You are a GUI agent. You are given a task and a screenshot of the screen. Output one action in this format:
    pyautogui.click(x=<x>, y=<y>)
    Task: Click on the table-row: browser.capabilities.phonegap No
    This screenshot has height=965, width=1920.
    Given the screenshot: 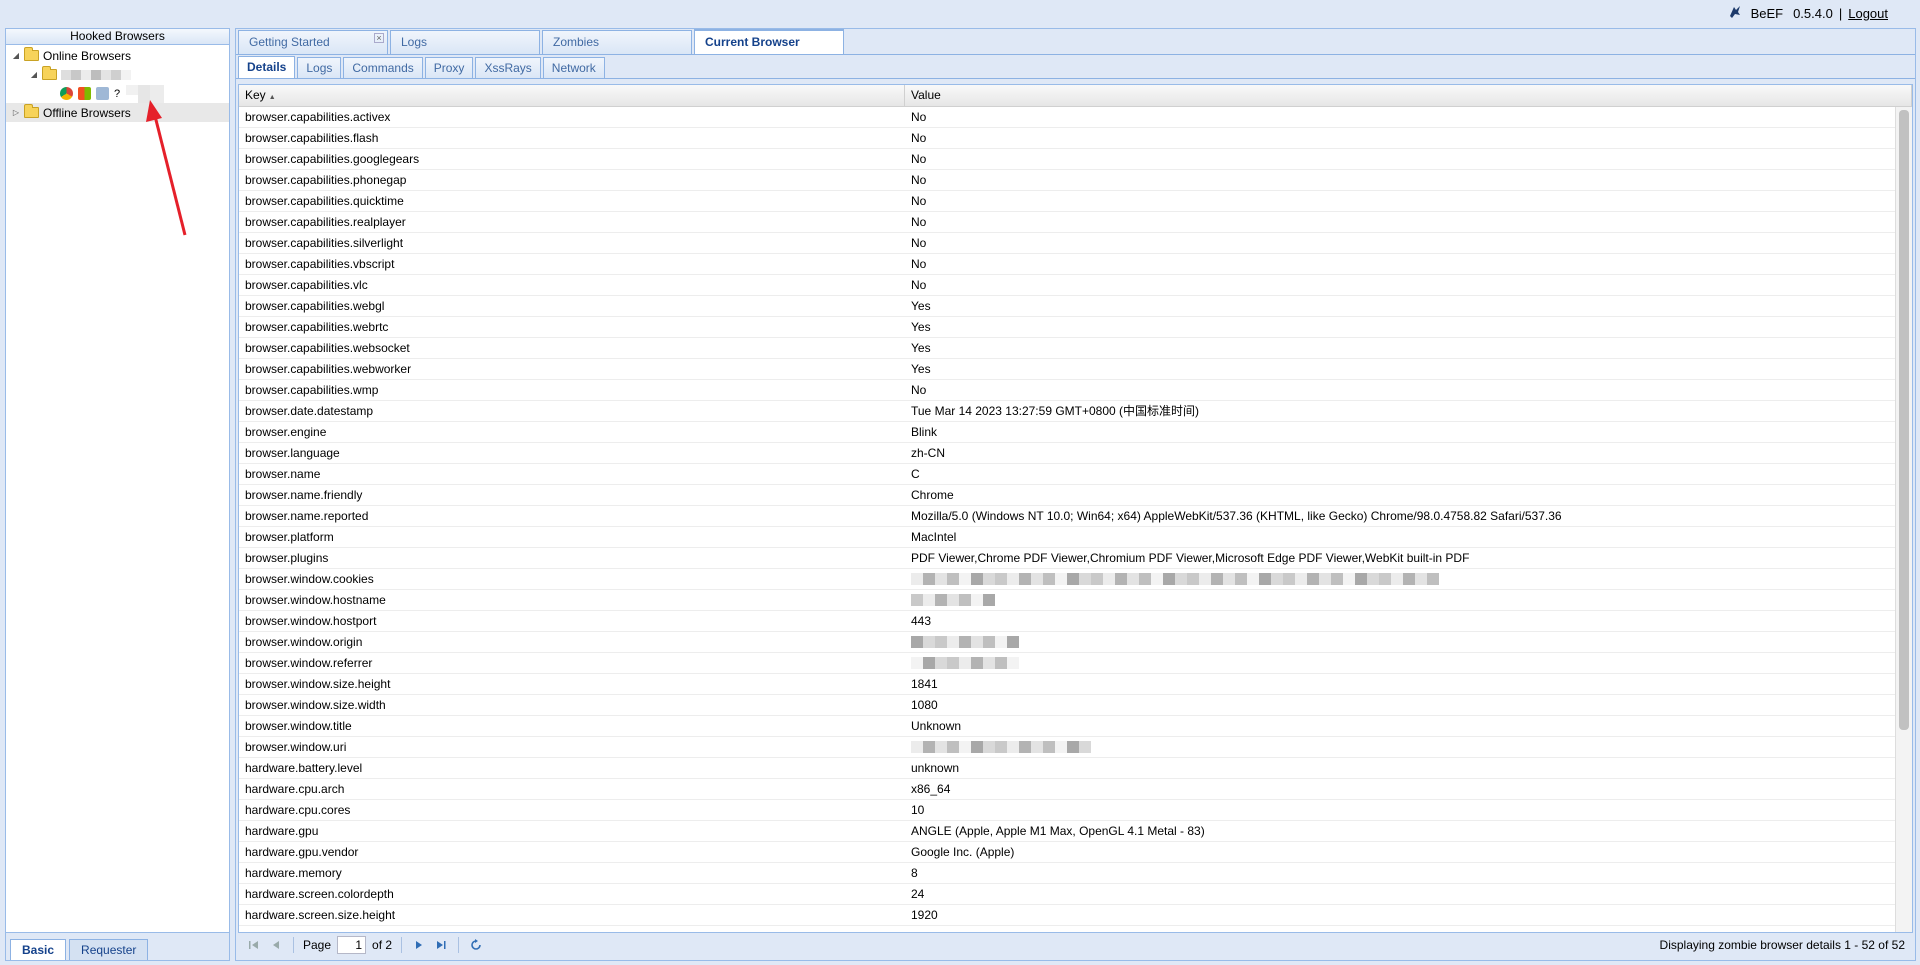 What is the action you would take?
    pyautogui.click(x=1067, y=180)
    